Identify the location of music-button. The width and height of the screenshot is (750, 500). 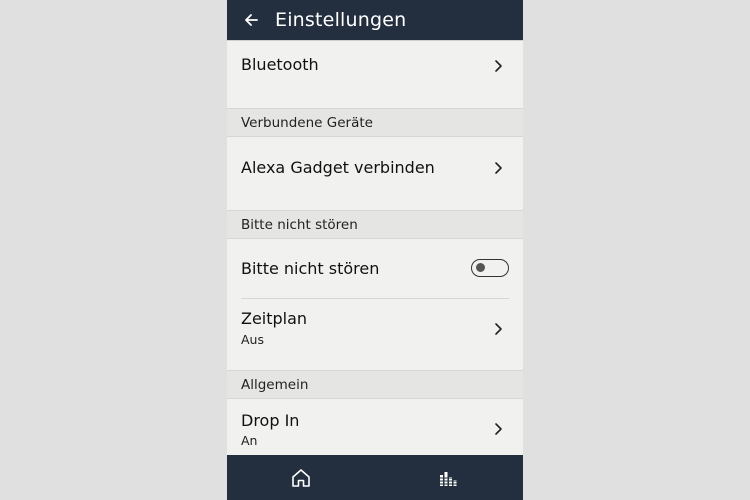
(449, 477).